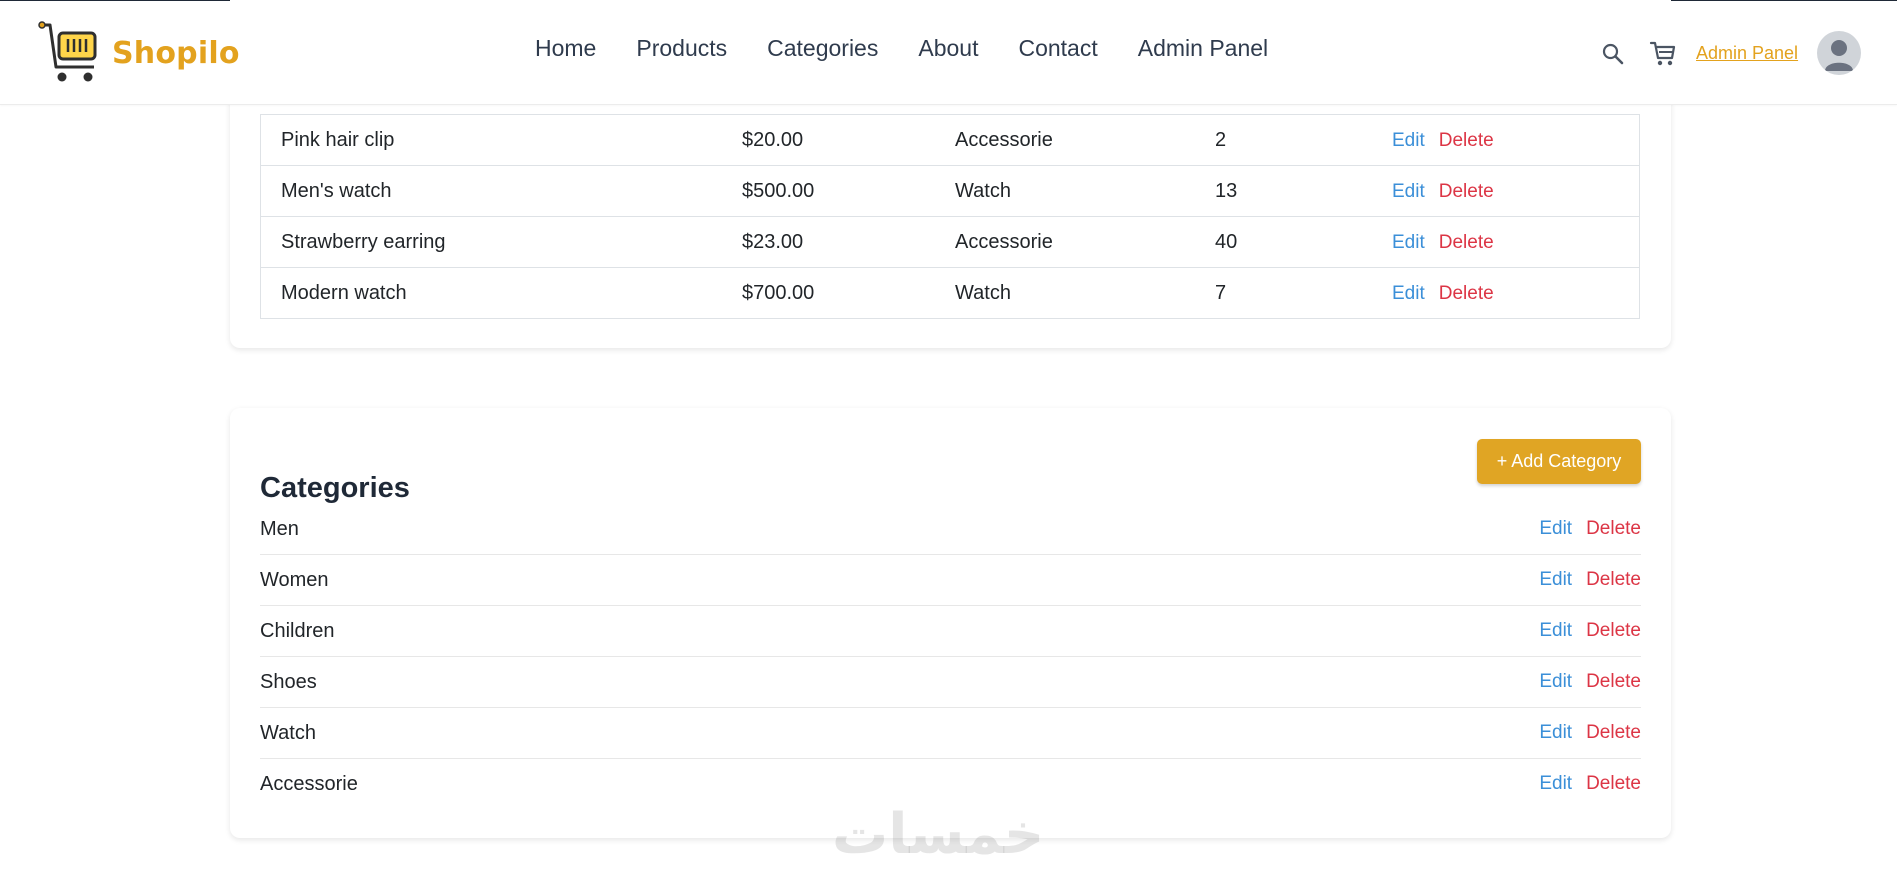  What do you see at coordinates (1203, 48) in the screenshot?
I see `nav-admin-panel: Admin Panel` at bounding box center [1203, 48].